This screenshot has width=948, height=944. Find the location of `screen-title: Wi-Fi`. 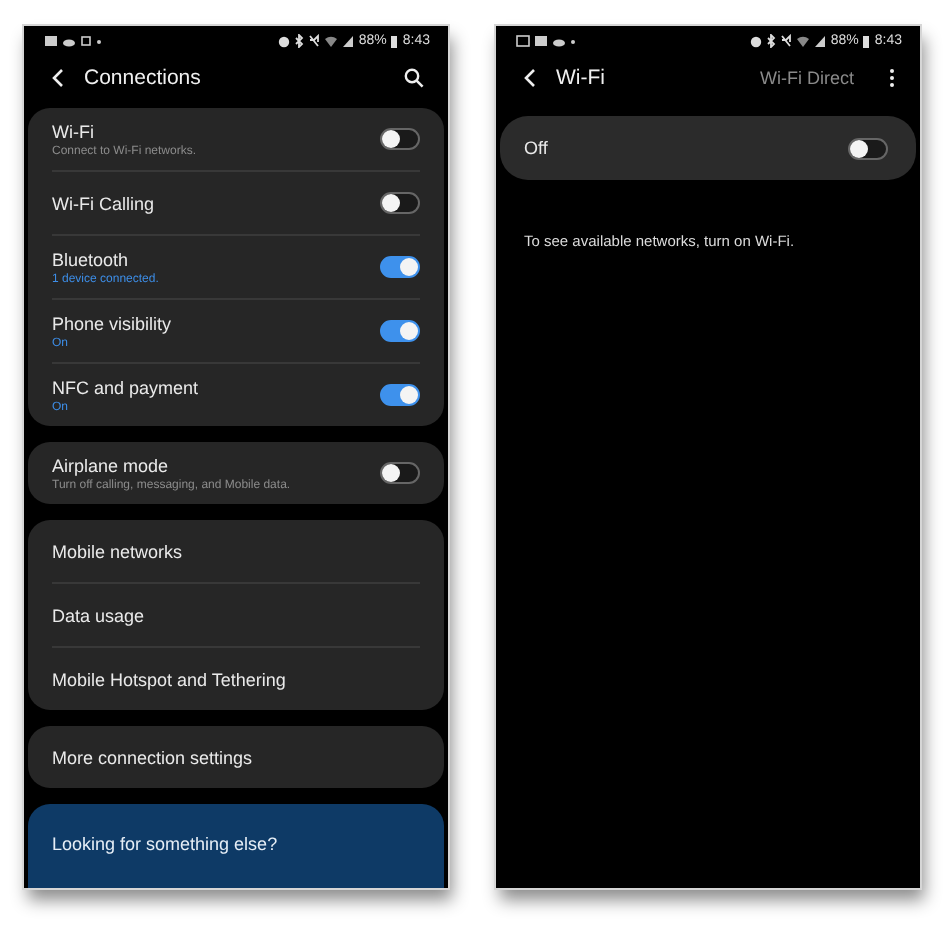

screen-title: Wi-Fi is located at coordinates (580, 78).